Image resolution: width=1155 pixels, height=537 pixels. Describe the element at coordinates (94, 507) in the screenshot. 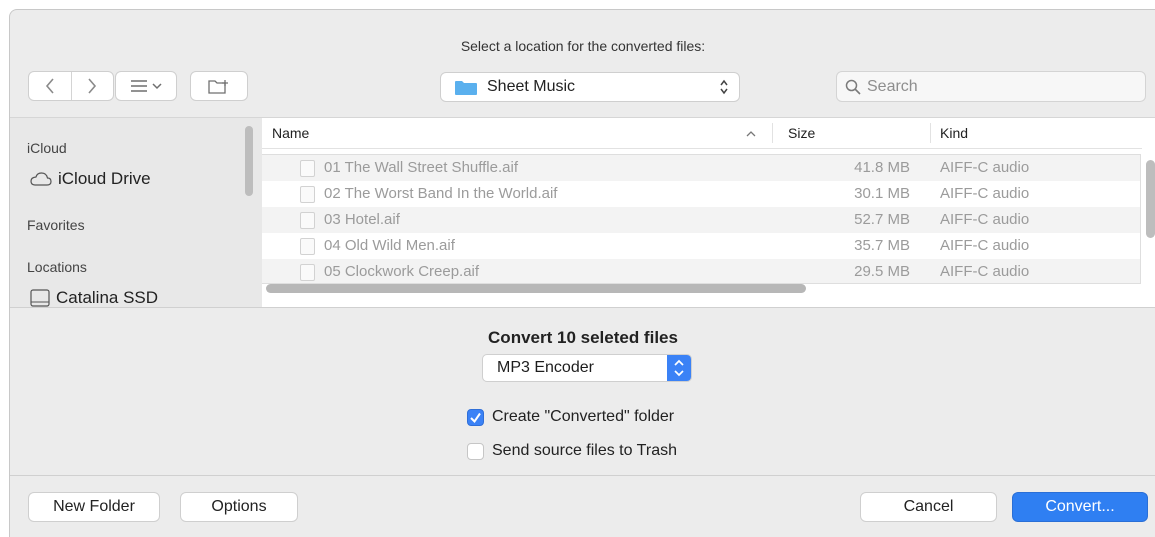

I see `new-folder-button: New Folder` at that location.